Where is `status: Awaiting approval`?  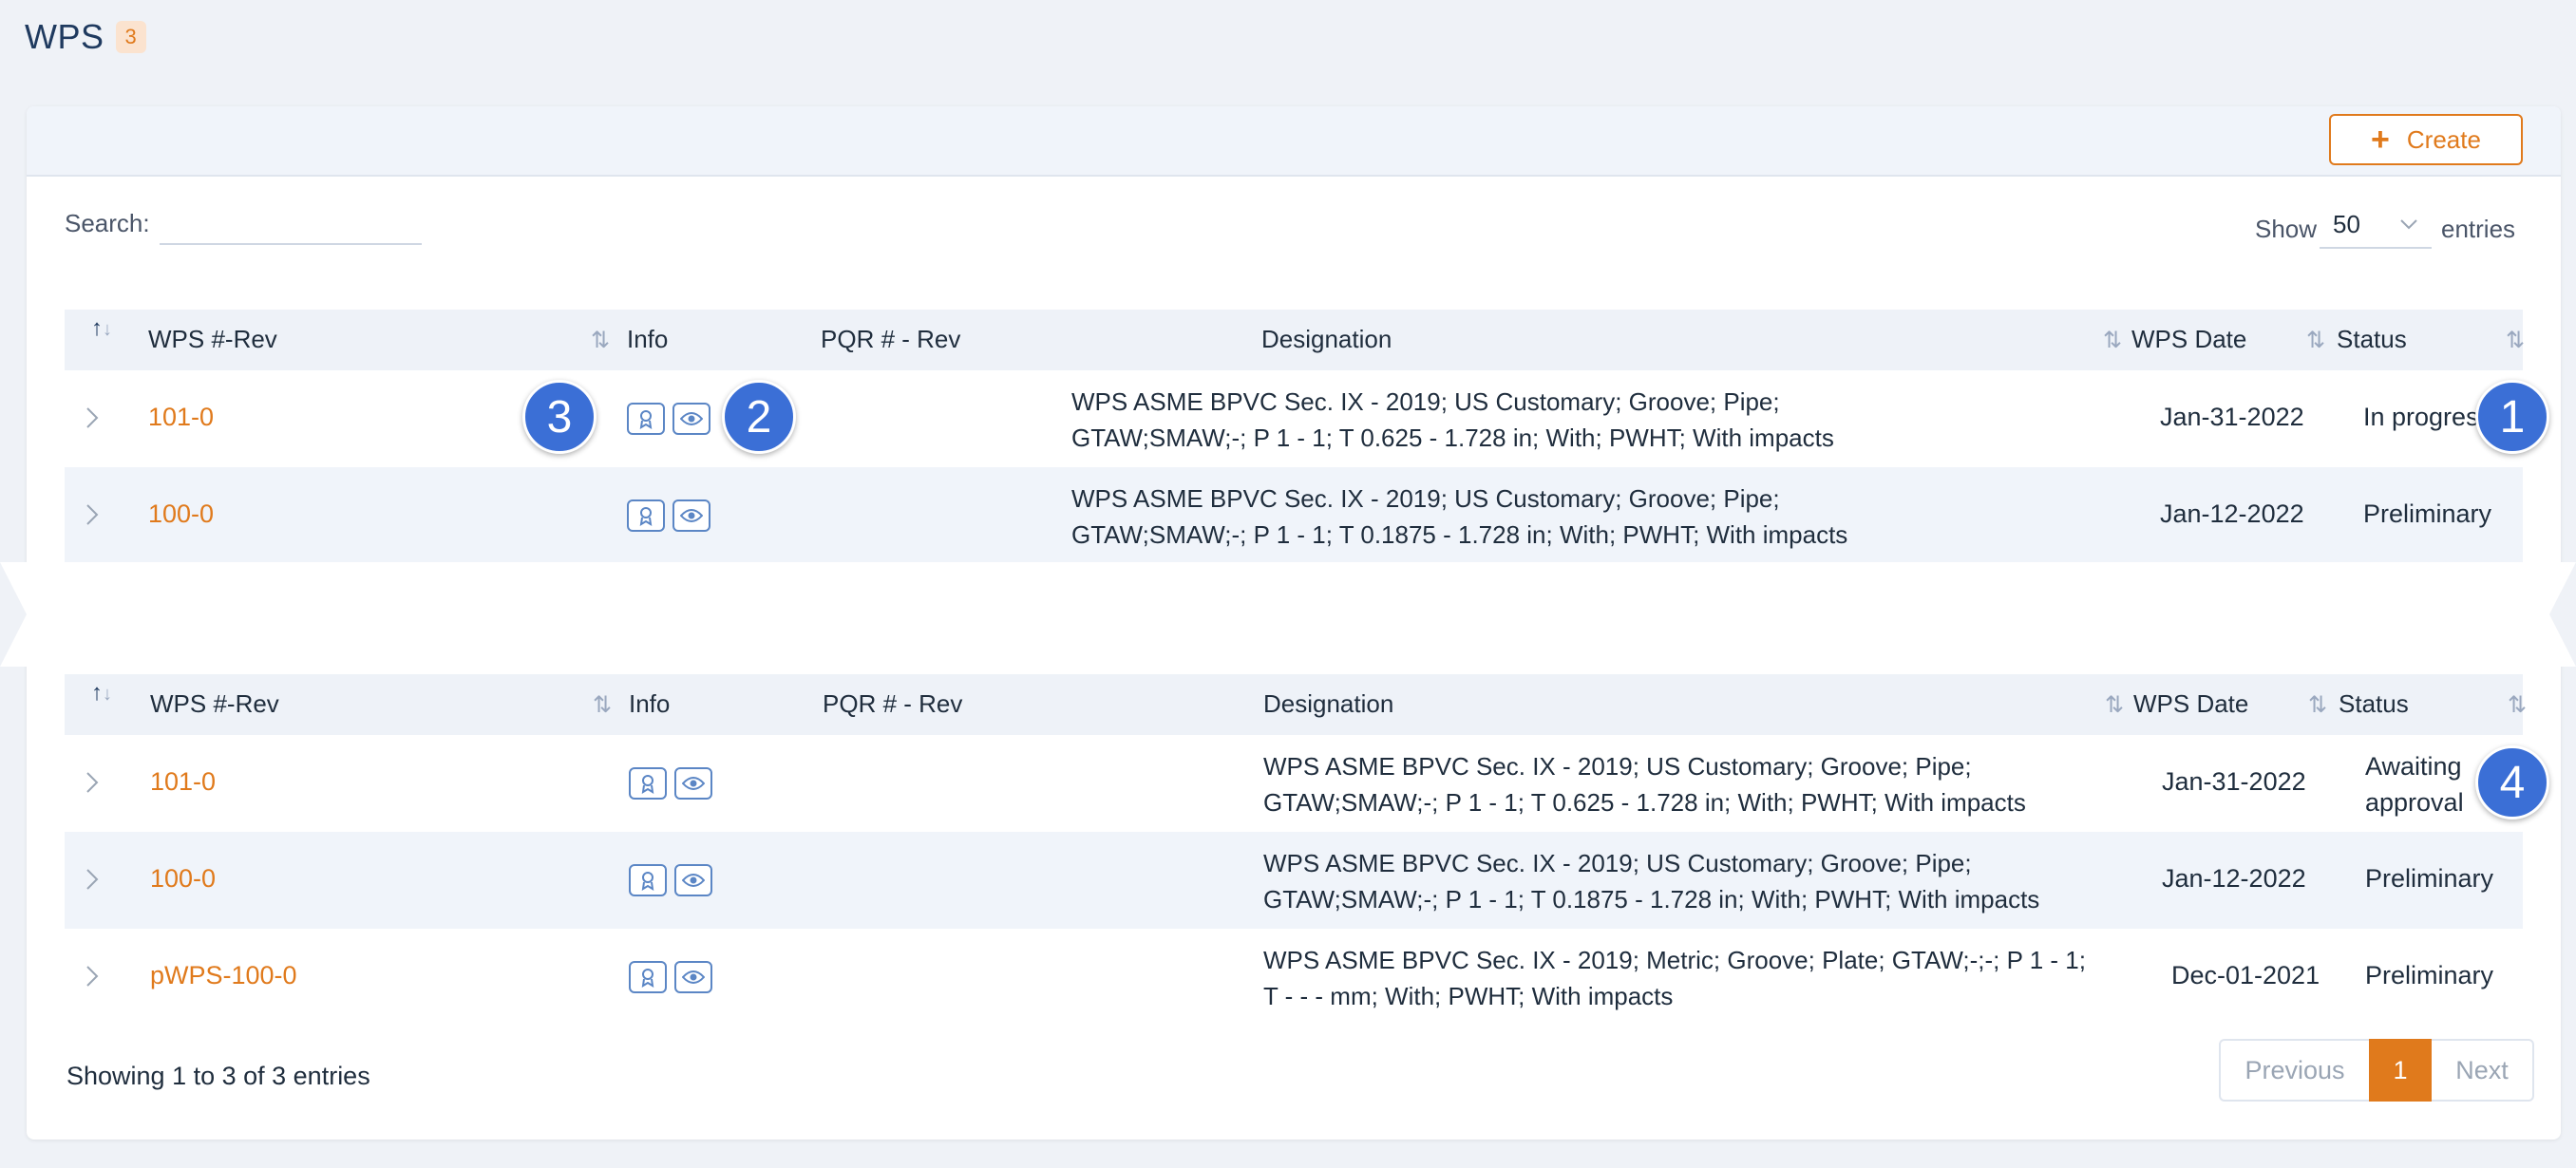 status: Awaiting approval is located at coordinates (2414, 784).